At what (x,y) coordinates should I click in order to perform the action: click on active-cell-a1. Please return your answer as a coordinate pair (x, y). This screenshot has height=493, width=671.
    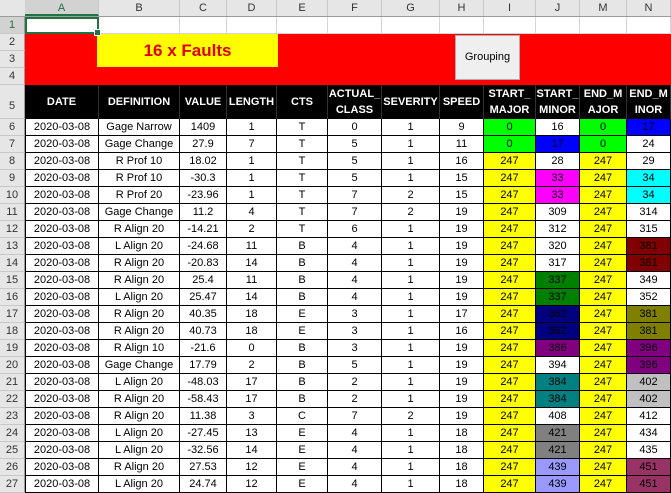
    Looking at the image, I should click on (63, 26).